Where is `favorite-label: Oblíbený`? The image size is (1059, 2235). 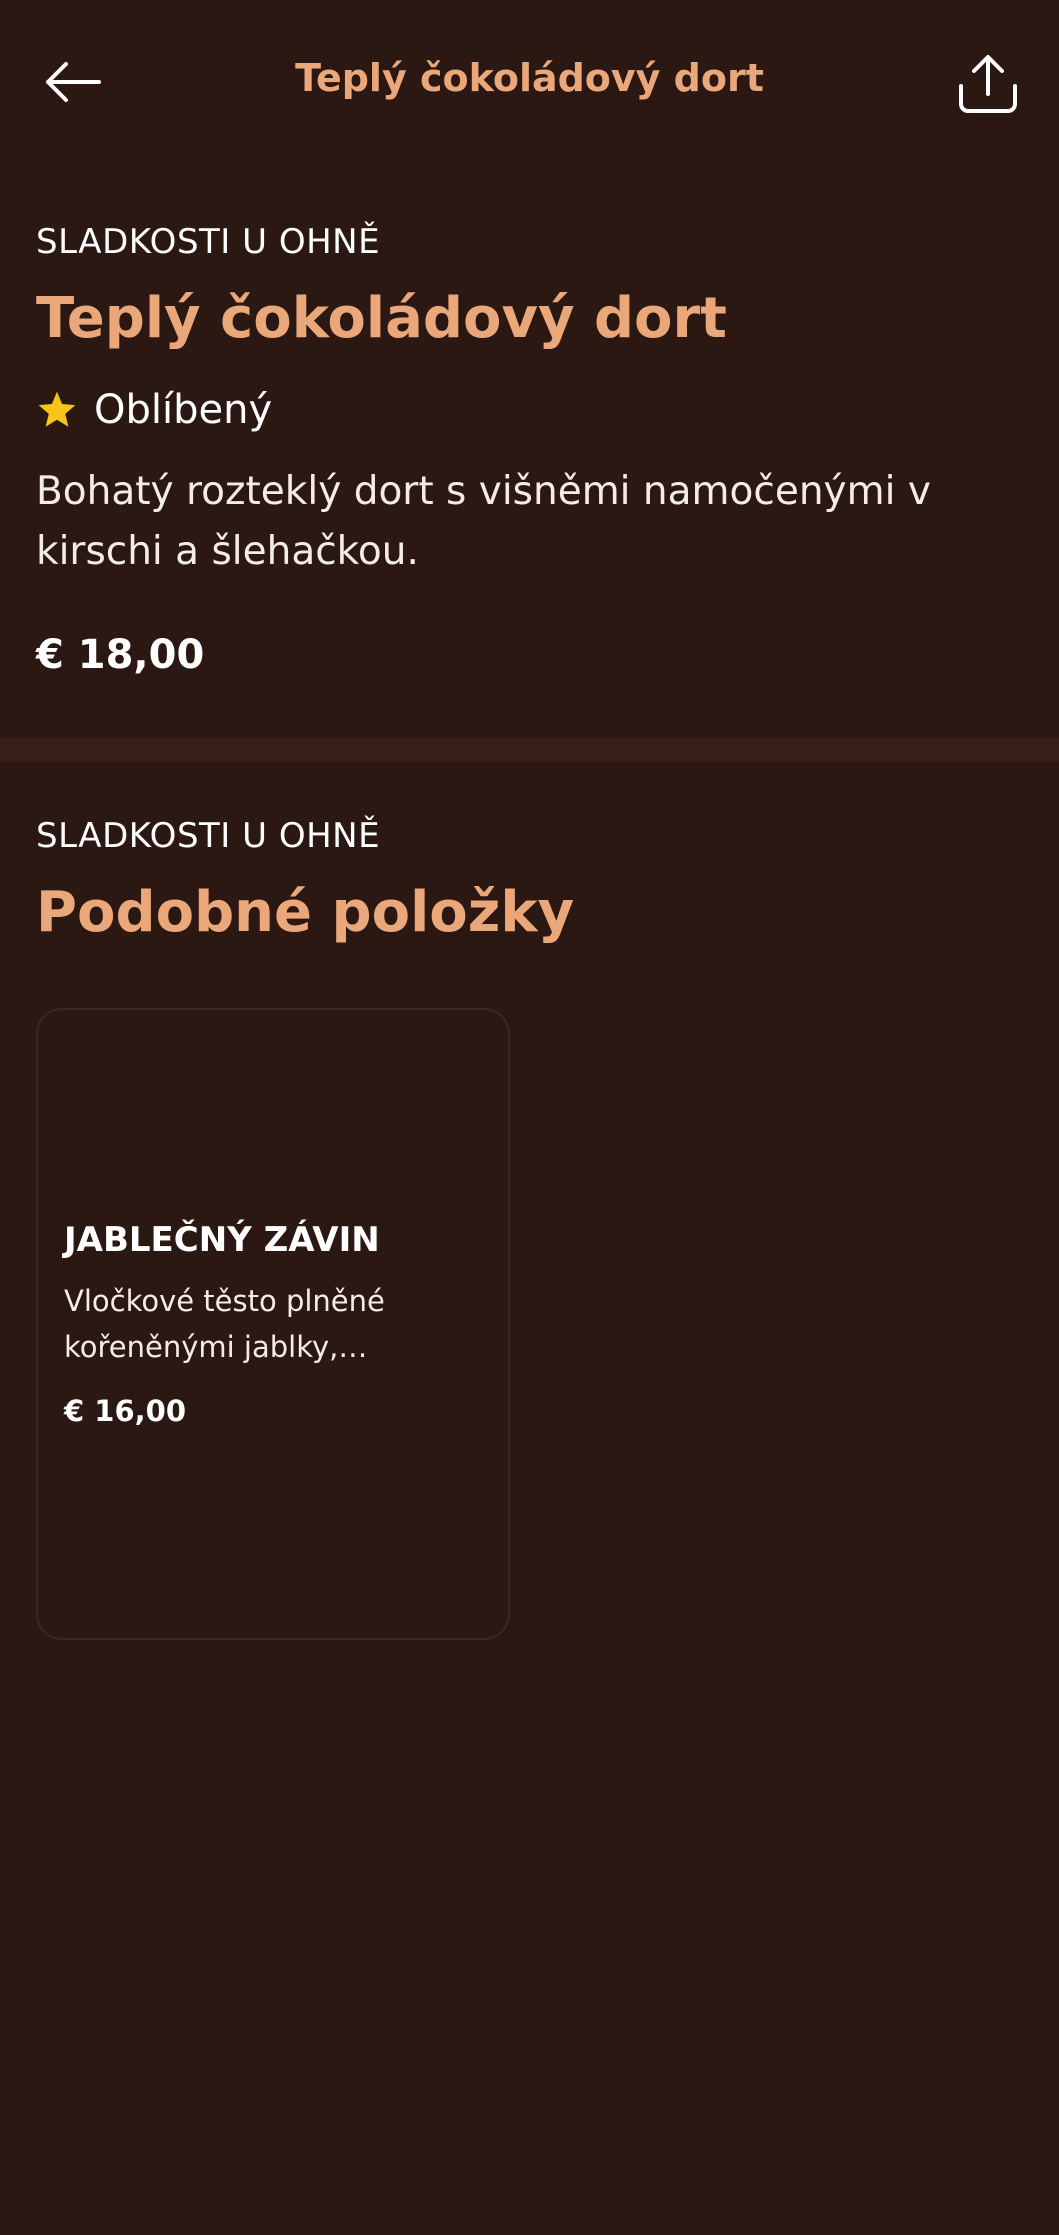 favorite-label: Oblíbený is located at coordinates (183, 410).